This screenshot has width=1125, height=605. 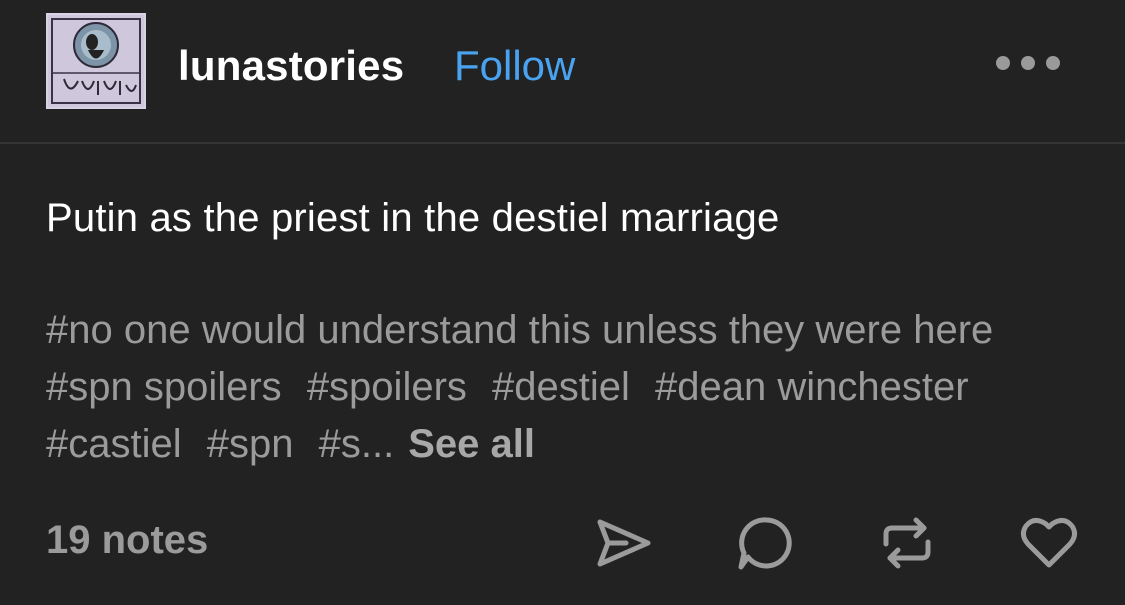 I want to click on tag-link: #destiel, so click(x=561, y=387).